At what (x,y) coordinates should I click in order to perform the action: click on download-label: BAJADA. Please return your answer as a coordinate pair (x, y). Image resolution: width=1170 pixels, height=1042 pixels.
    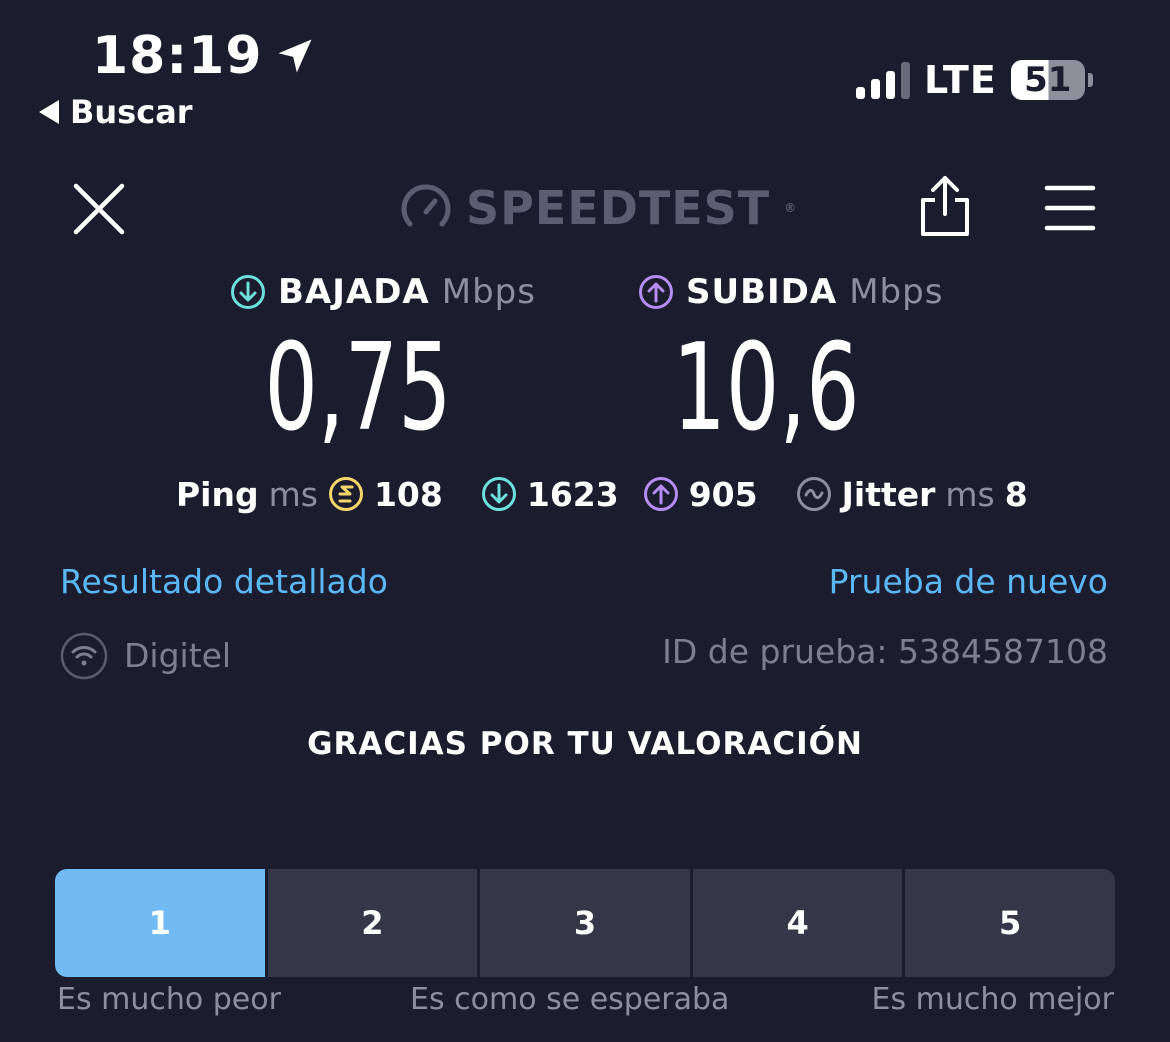
    Looking at the image, I should click on (354, 292).